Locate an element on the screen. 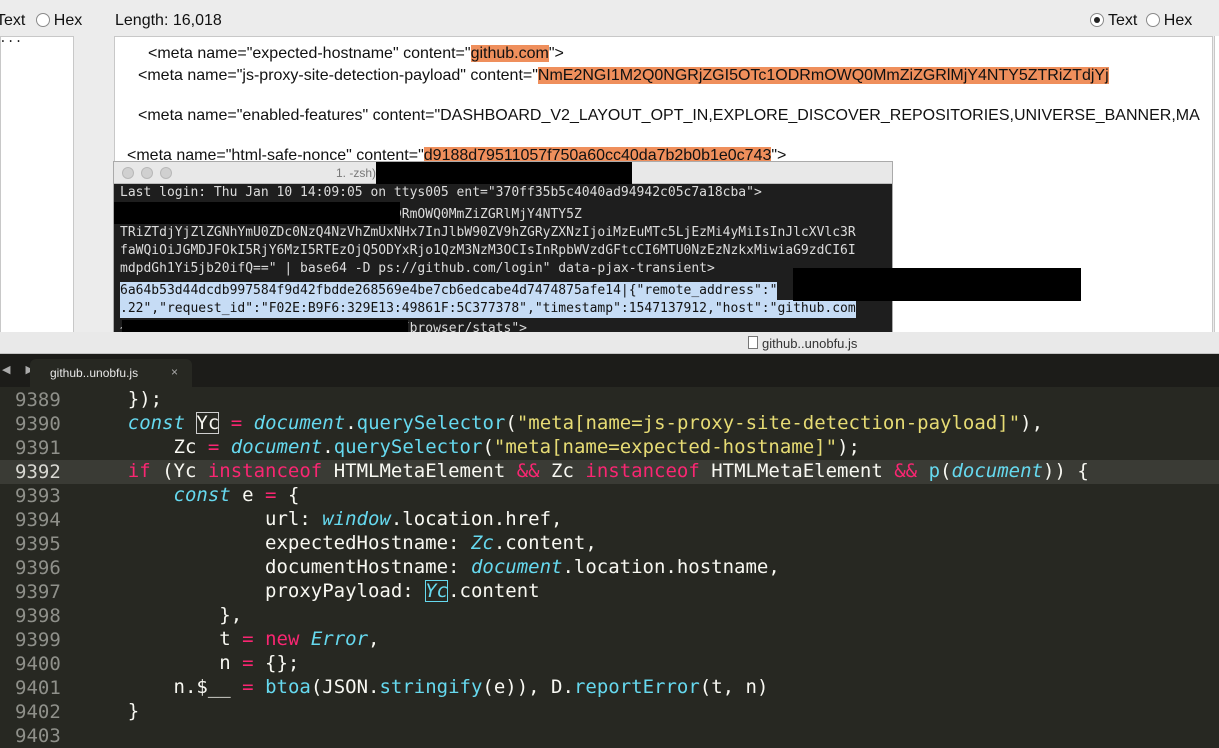 The width and height of the screenshot is (1219, 748). left-text-tab-label: Text is located at coordinates (12, 20).